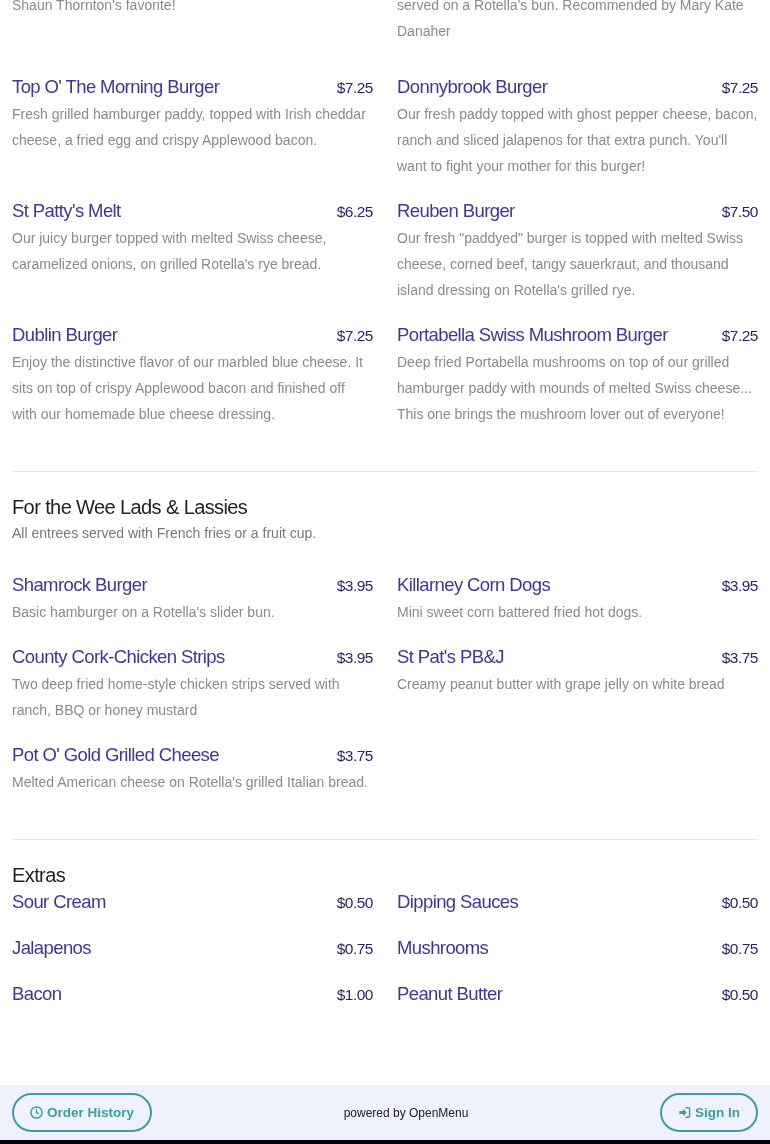 The image size is (770, 1144). What do you see at coordinates (79, 585) in the screenshot?
I see `item-name: Shamrock Burger` at bounding box center [79, 585].